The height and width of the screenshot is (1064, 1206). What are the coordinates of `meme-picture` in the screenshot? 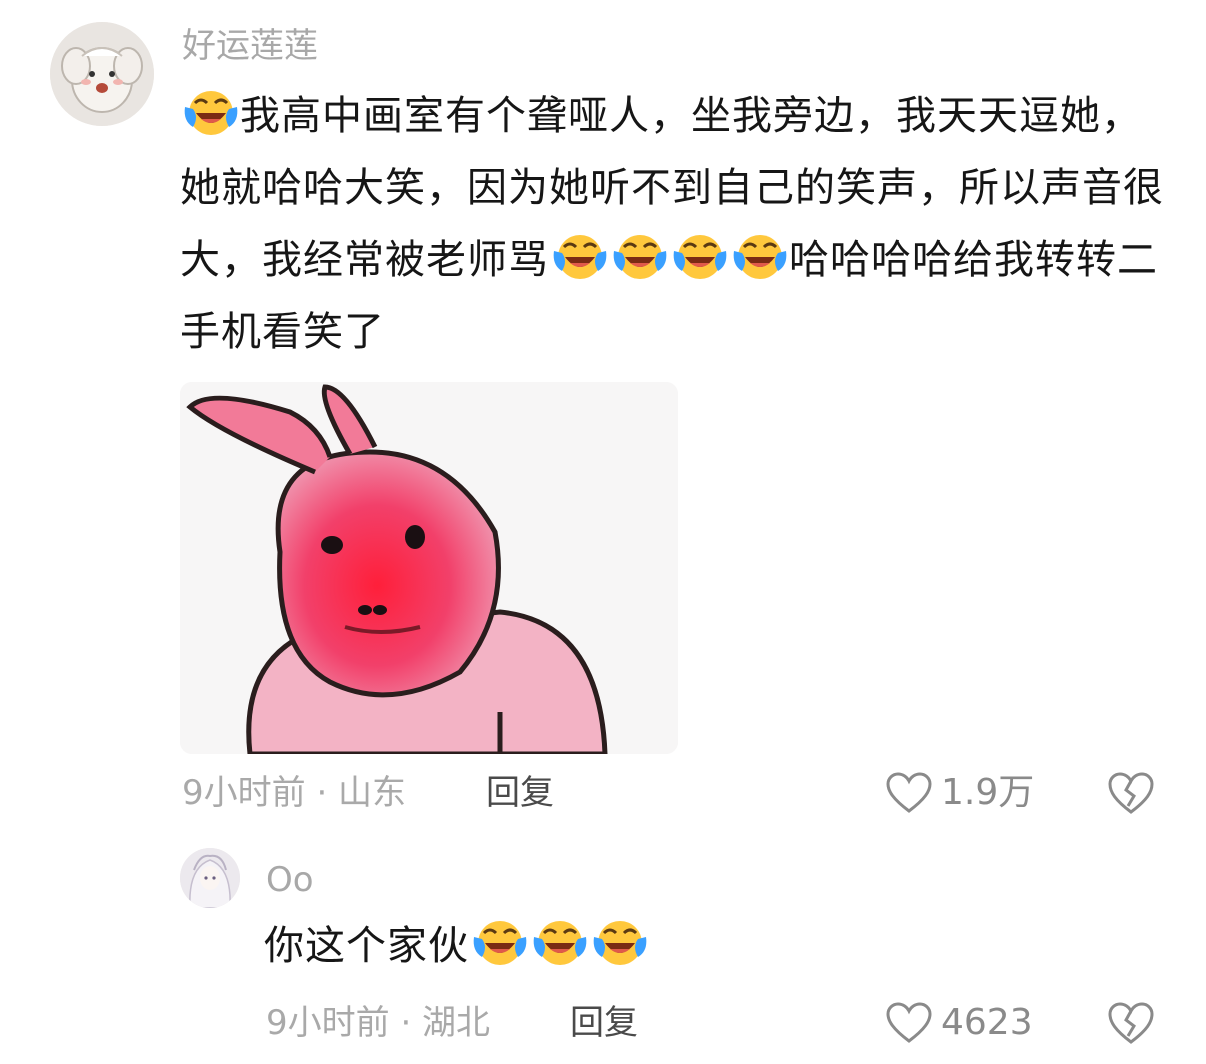 It's located at (429, 568).